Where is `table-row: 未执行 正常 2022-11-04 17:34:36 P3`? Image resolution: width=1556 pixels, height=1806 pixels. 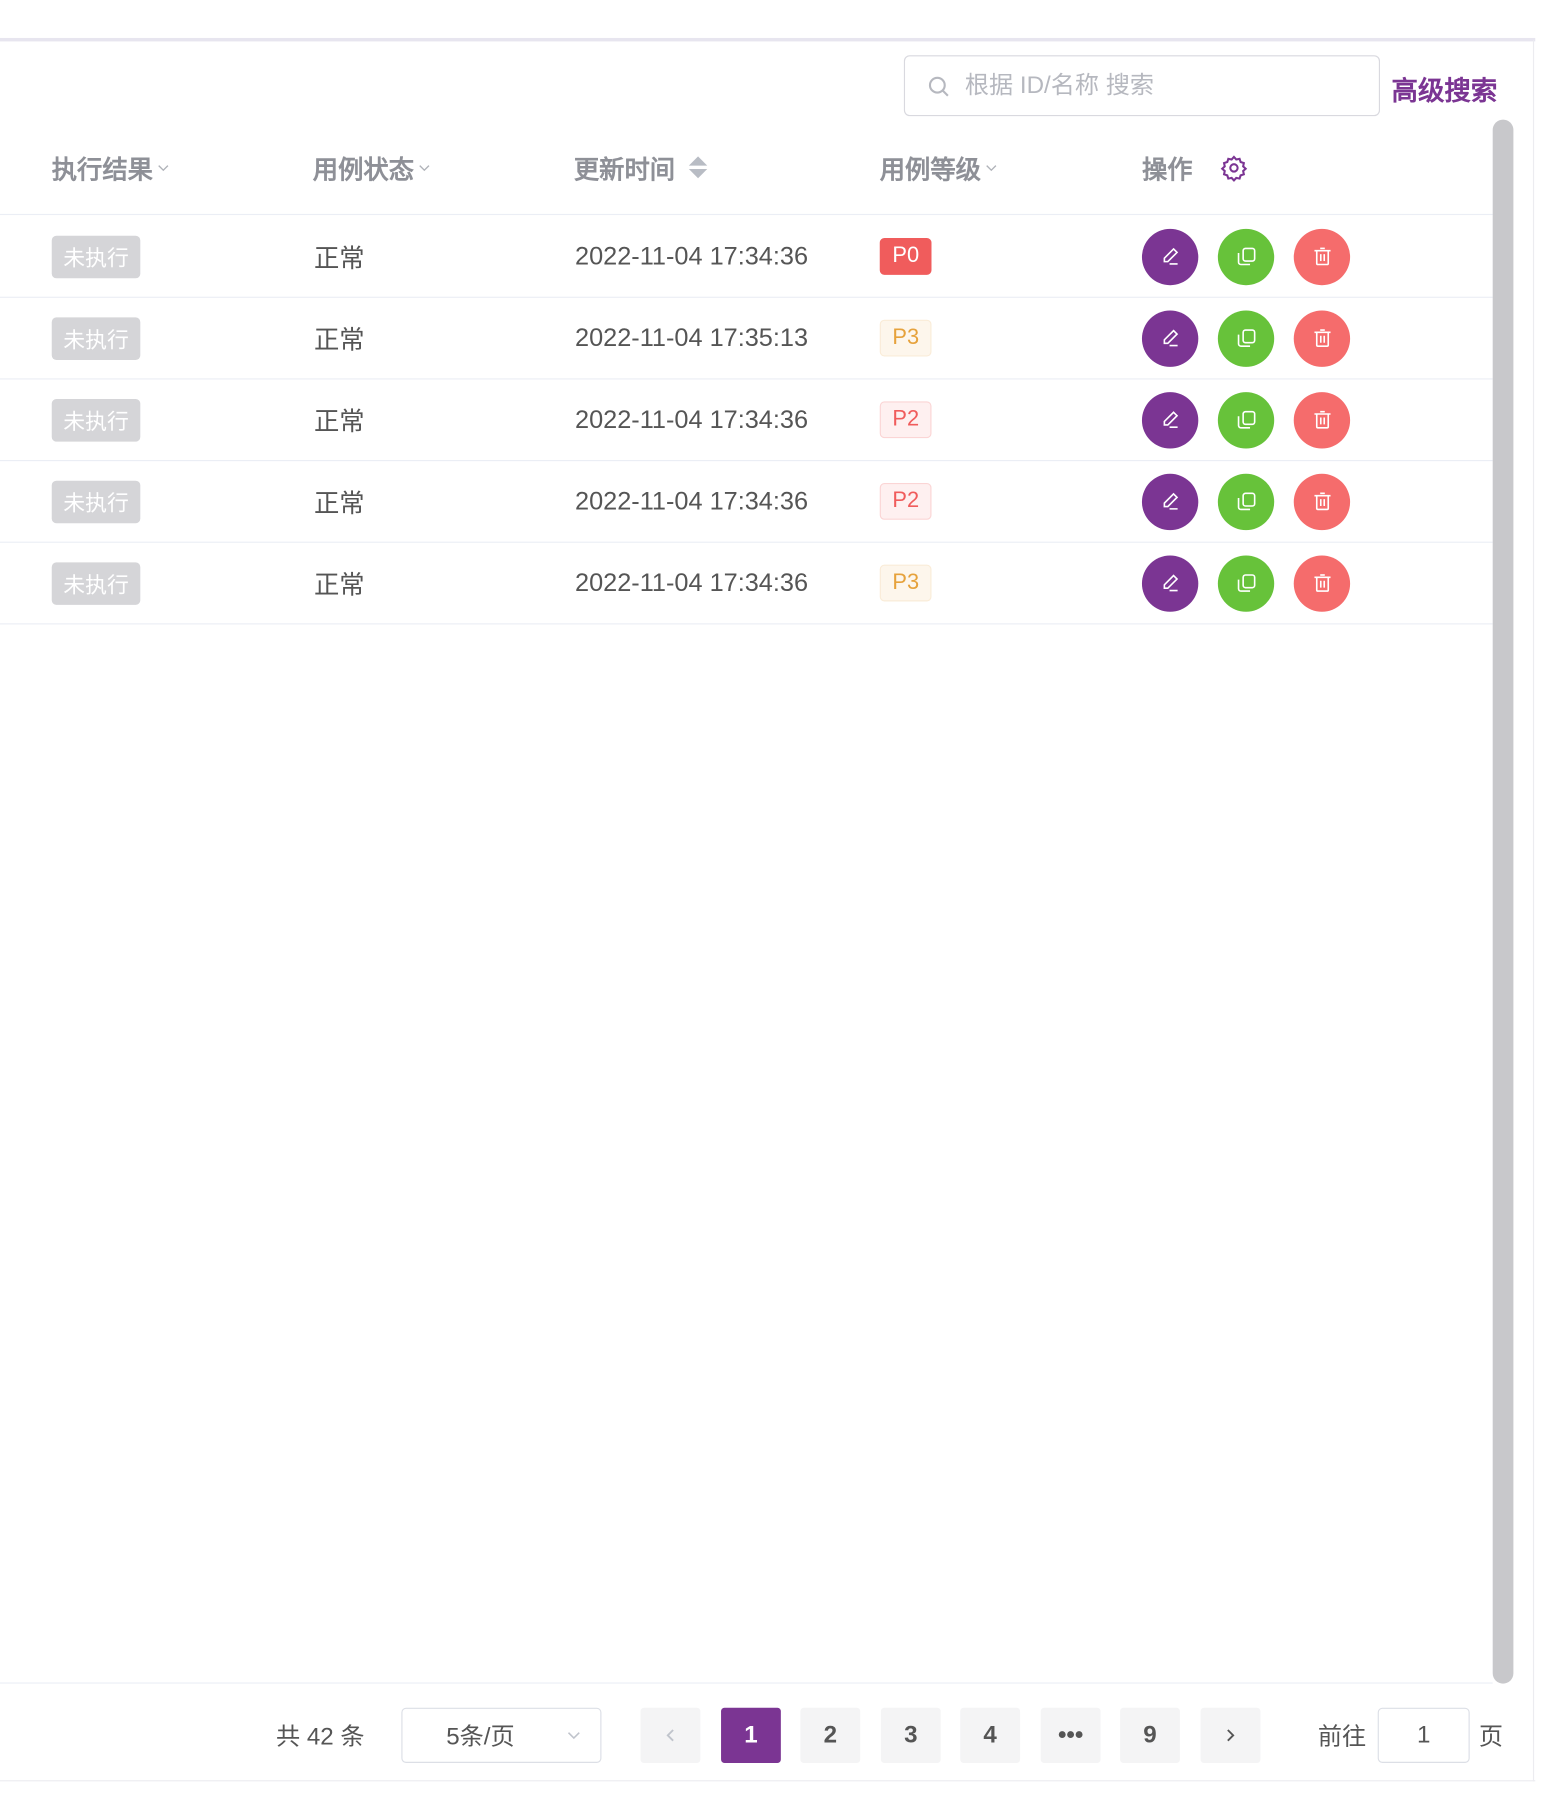
table-row: 未执行 正常 2022-11-04 17:34:36 P3 is located at coordinates (746, 584).